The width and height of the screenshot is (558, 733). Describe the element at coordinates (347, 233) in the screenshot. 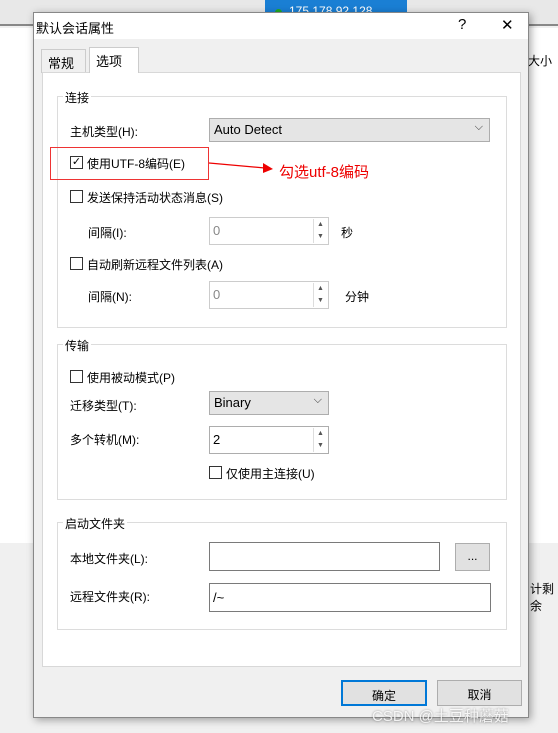

I see `seconds-unit: 秒` at that location.